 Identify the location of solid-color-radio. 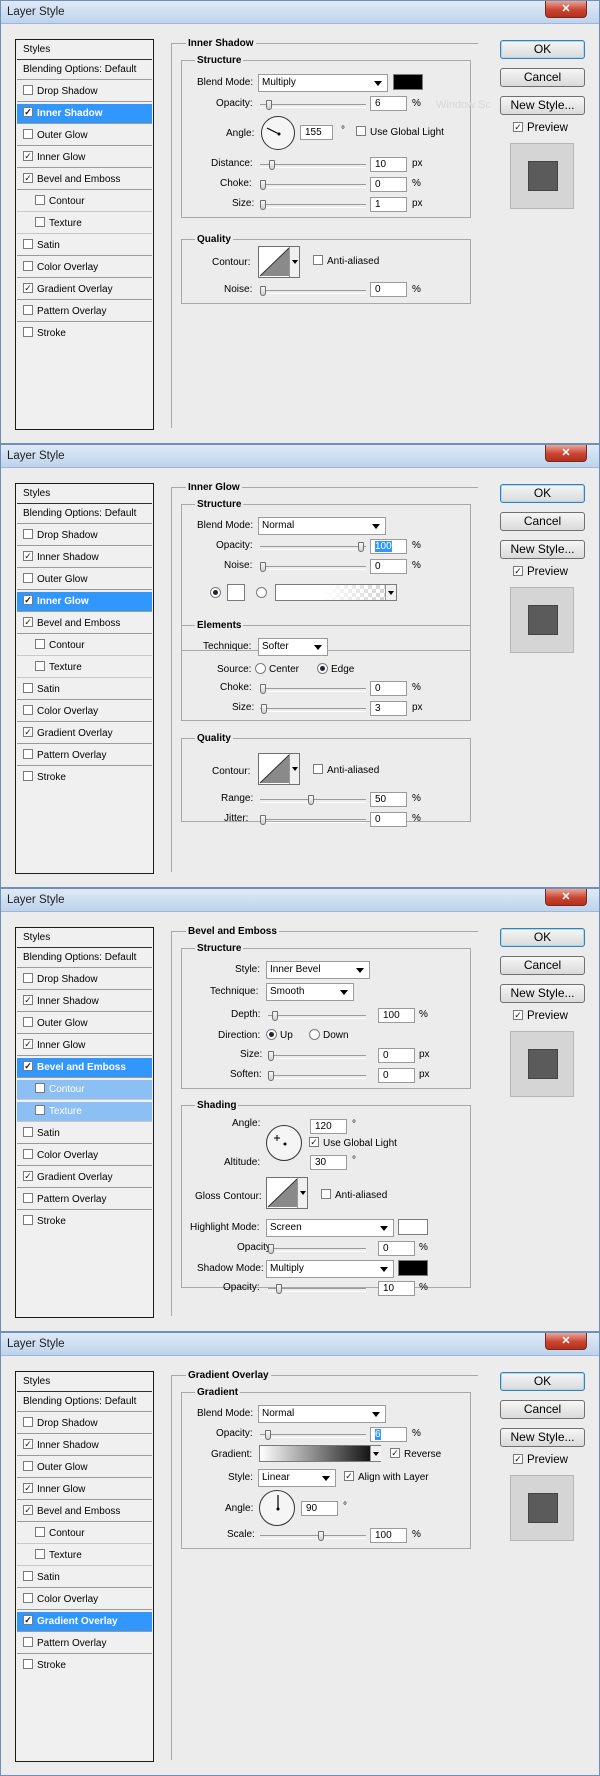
(215, 592).